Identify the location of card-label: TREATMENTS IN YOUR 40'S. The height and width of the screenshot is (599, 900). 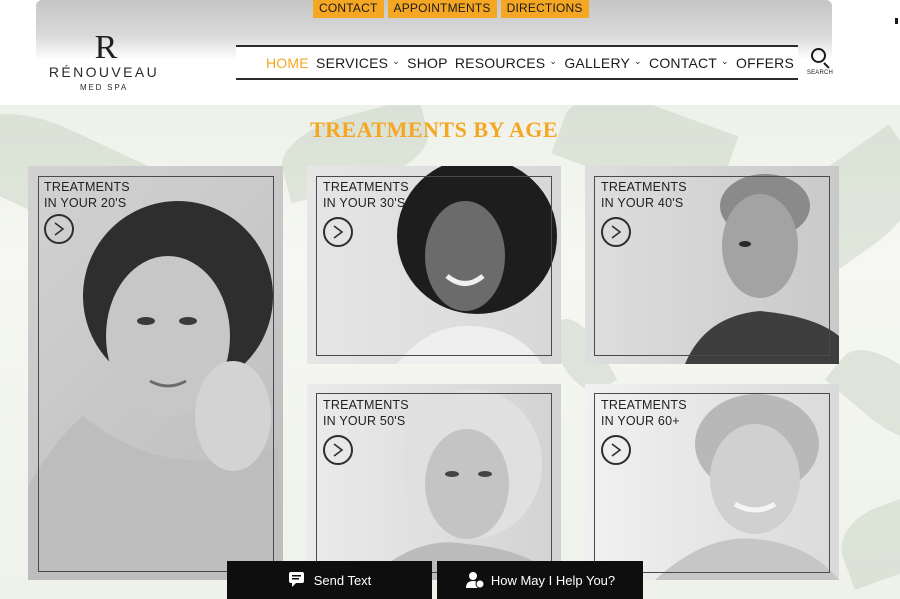
(644, 195).